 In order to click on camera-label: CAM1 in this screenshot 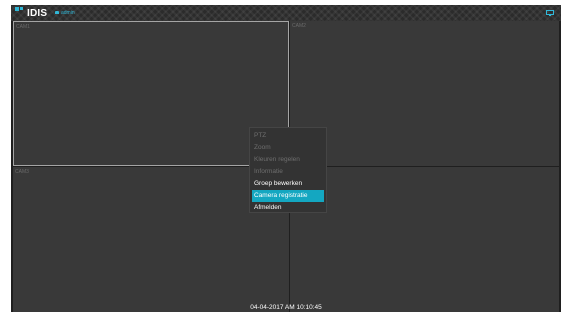, I will do `click(23, 27)`.